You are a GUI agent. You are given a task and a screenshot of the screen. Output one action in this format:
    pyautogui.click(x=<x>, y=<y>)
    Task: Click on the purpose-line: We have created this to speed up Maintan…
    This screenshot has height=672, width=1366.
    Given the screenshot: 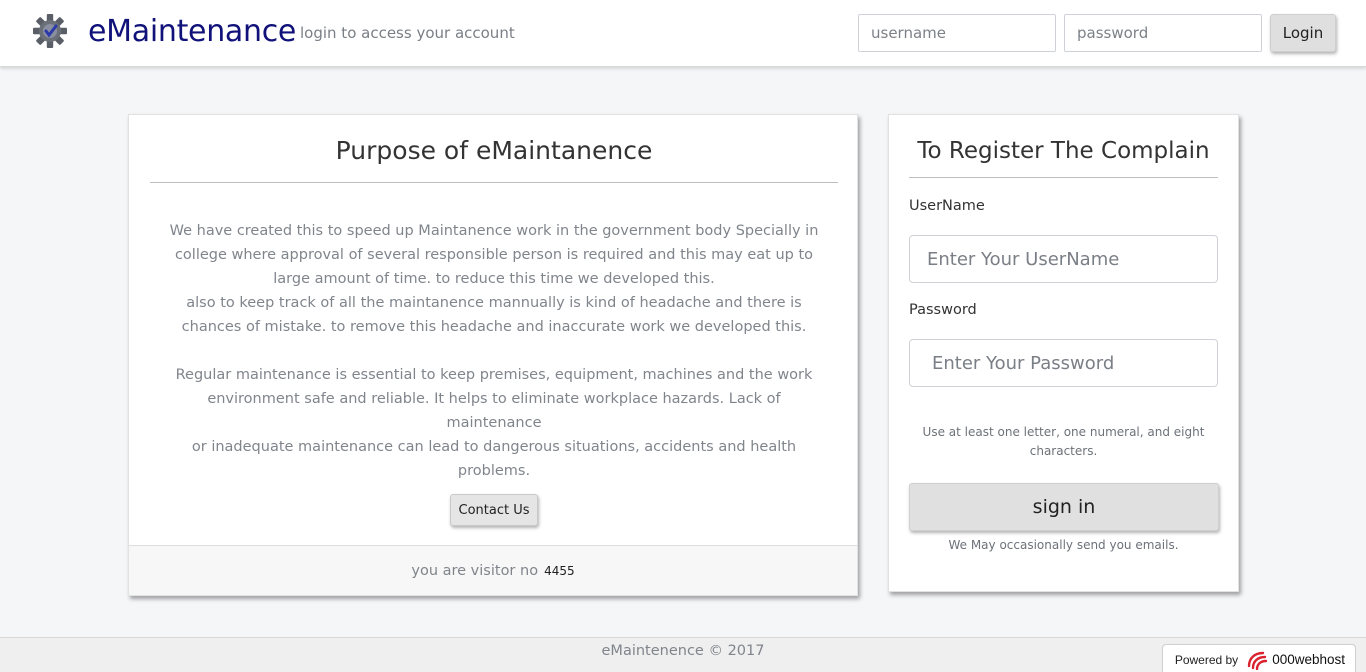 What is the action you would take?
    pyautogui.click(x=494, y=231)
    